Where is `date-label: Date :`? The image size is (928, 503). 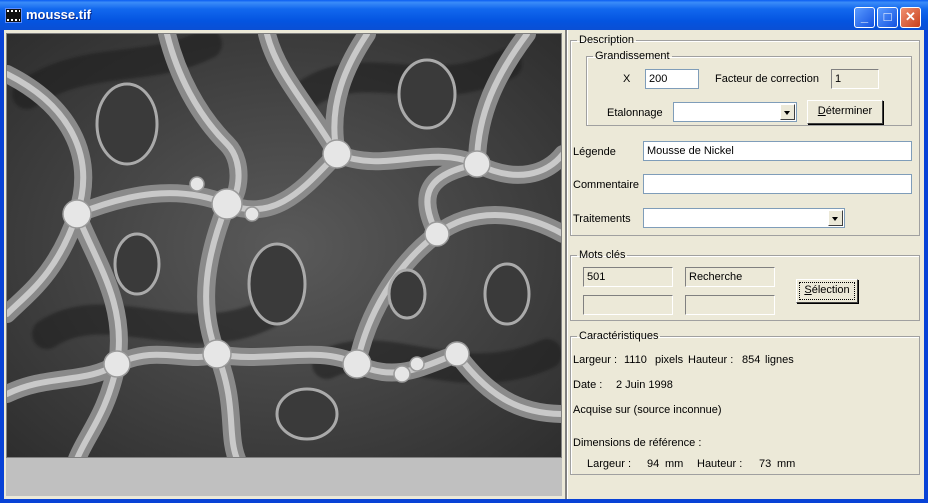
date-label: Date : is located at coordinates (588, 385).